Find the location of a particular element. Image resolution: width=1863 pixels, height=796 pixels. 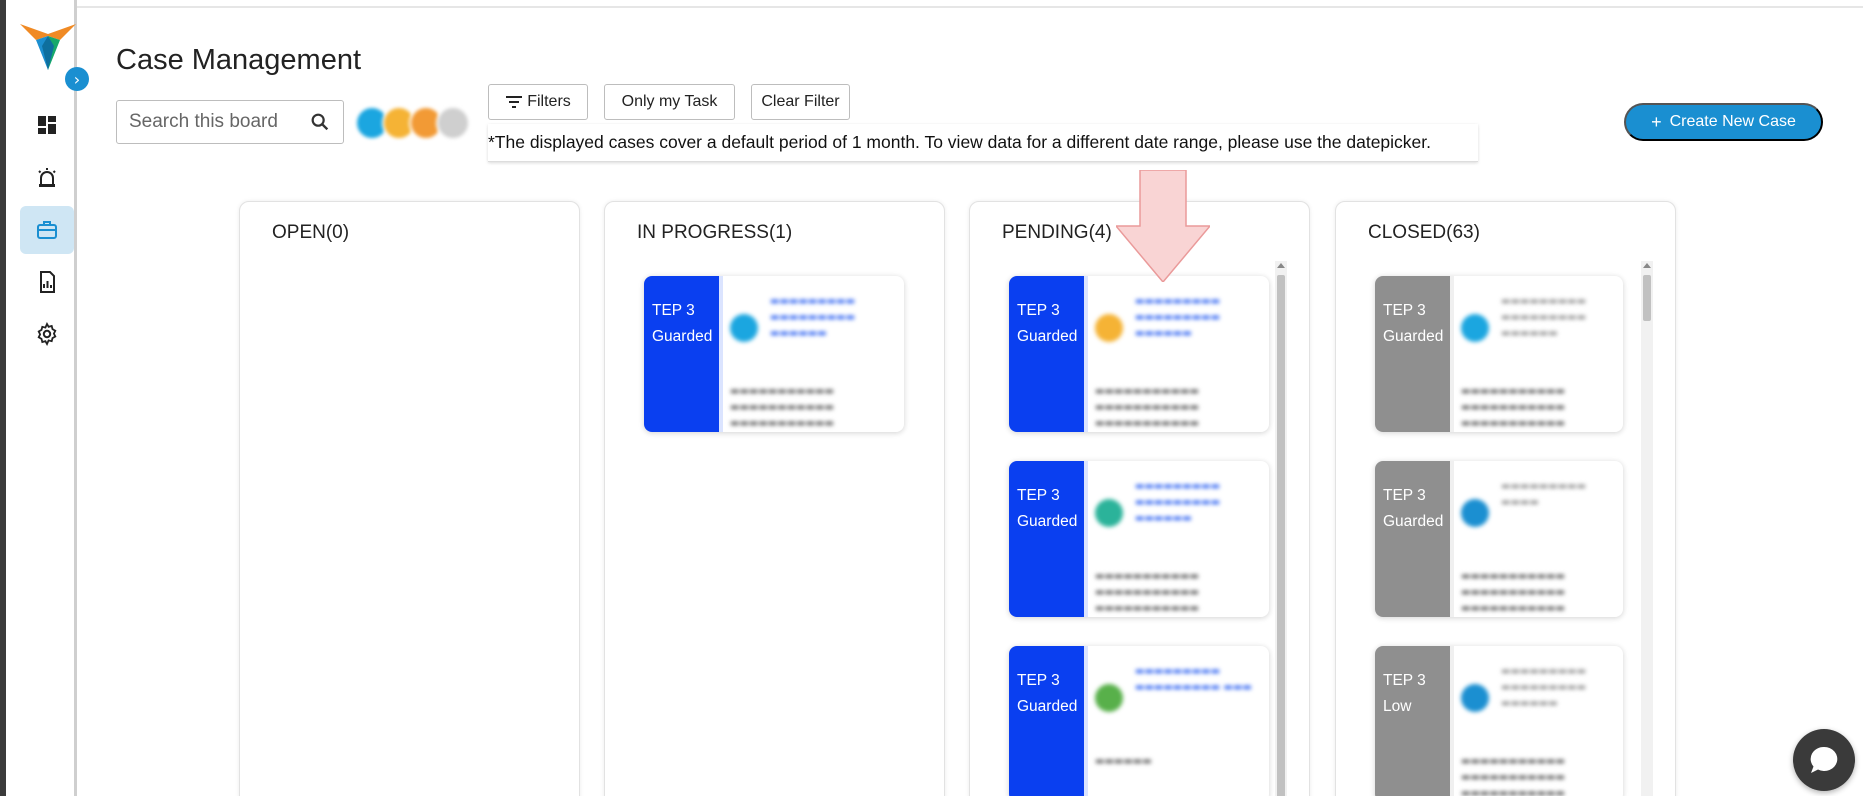

create-new-case-button: + Create New Case is located at coordinates (1723, 122).